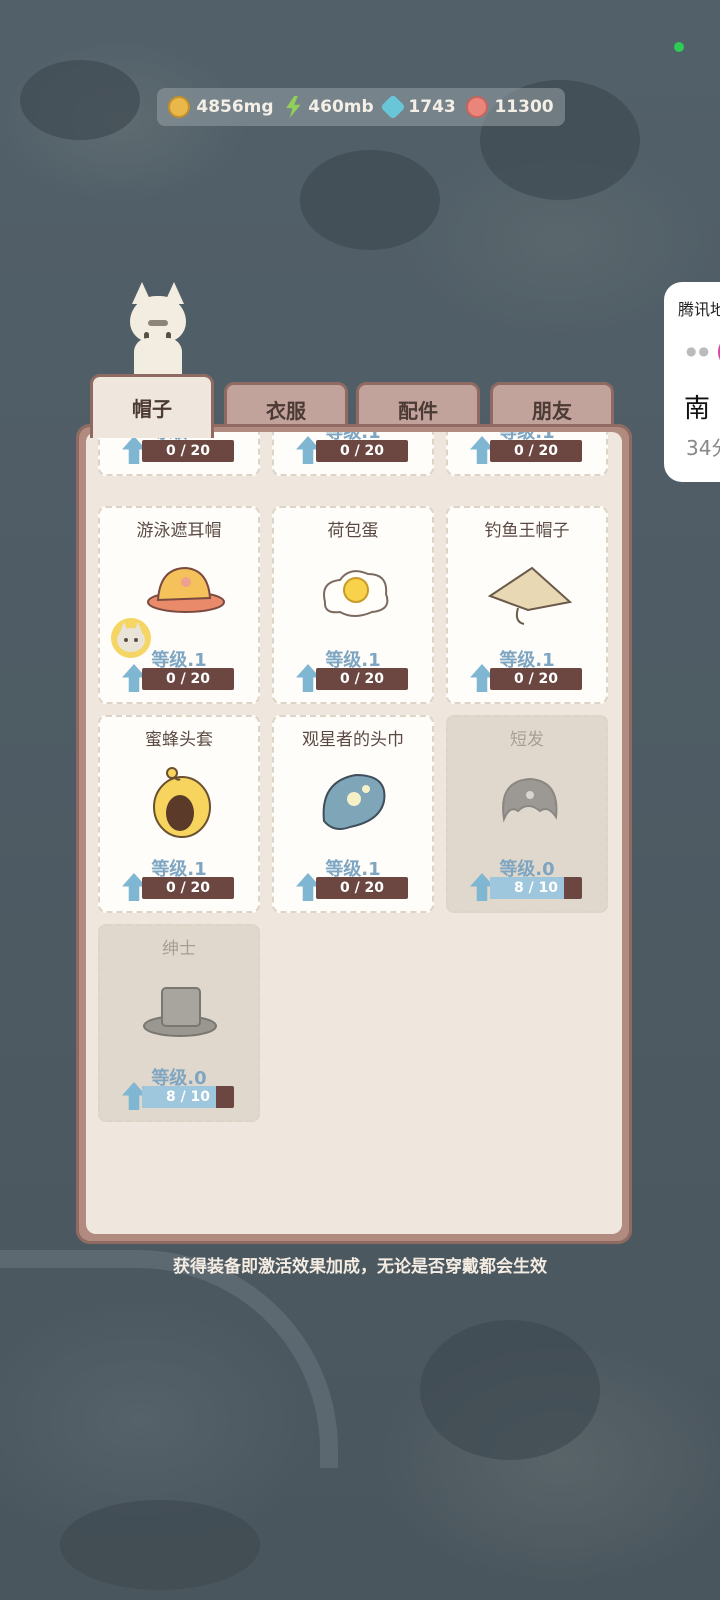  I want to click on resource-coin: 4856mg, so click(221, 107).